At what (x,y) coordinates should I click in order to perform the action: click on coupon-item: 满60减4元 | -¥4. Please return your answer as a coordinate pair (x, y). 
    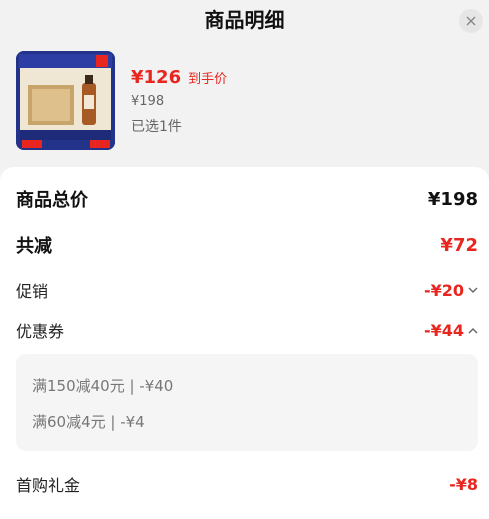
    Looking at the image, I should click on (88, 422).